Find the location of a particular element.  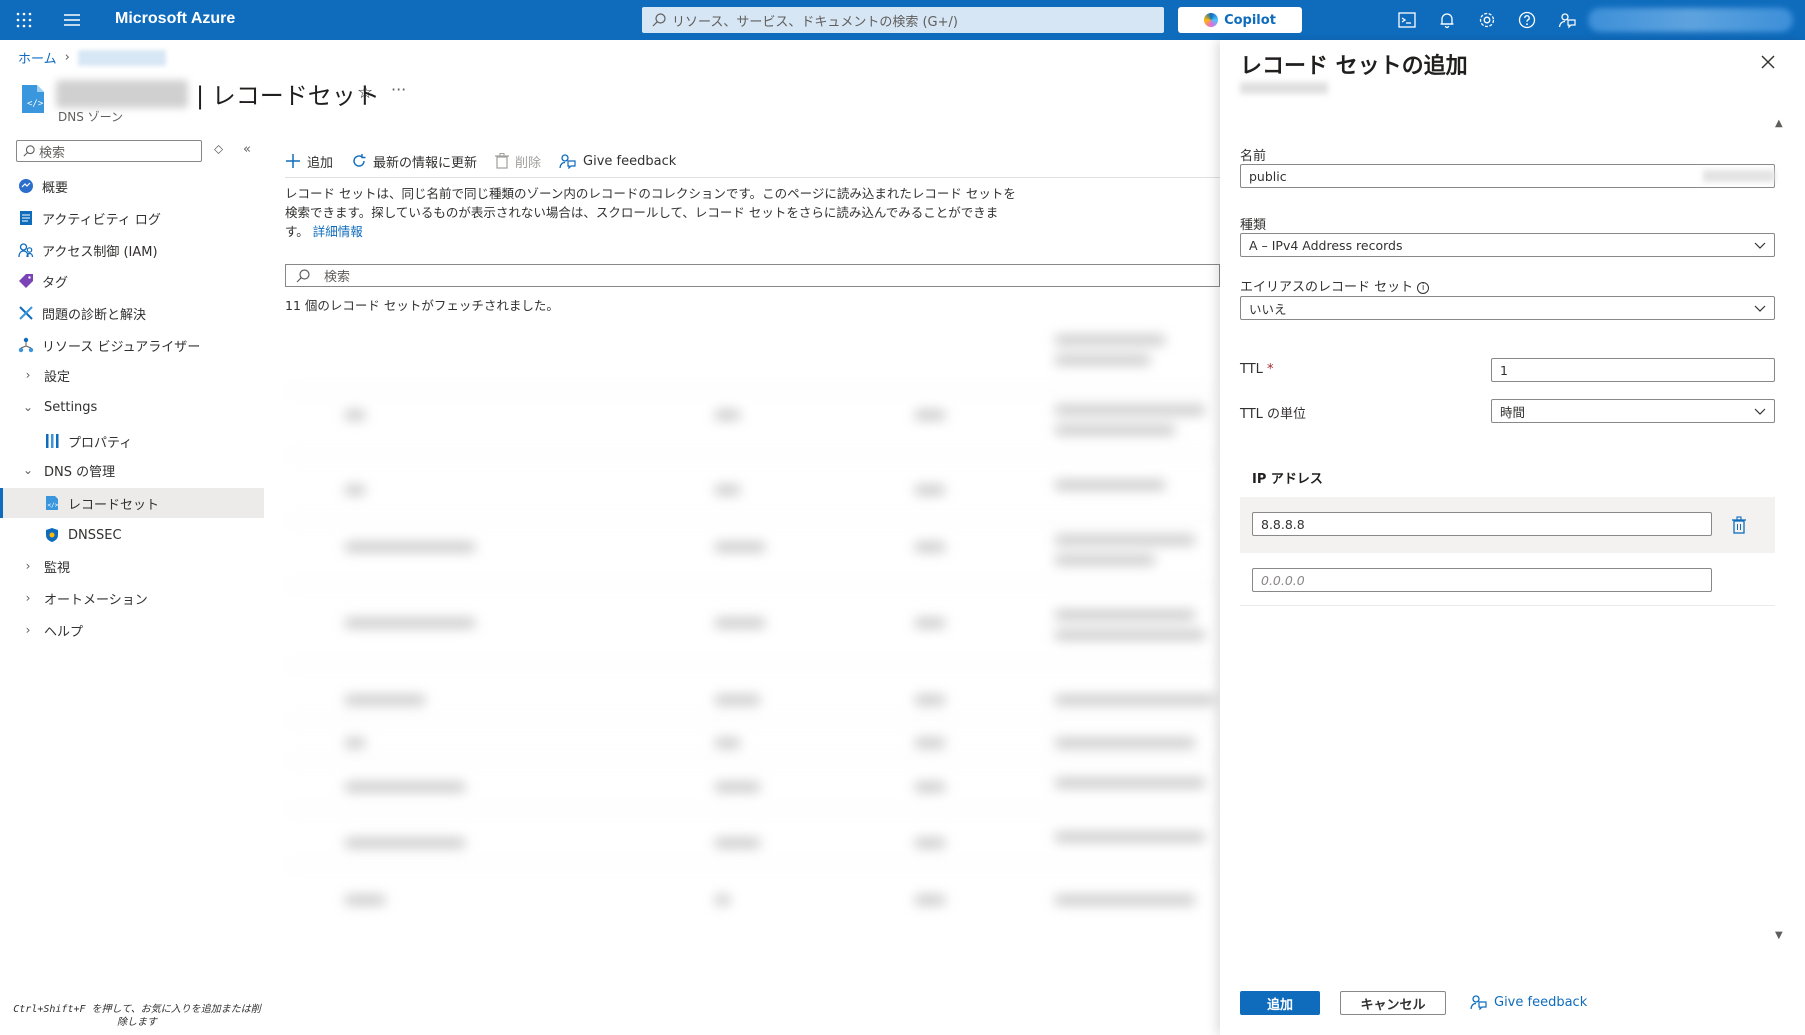

ip-address-input: 8.8.8.8 is located at coordinates (1482, 524).